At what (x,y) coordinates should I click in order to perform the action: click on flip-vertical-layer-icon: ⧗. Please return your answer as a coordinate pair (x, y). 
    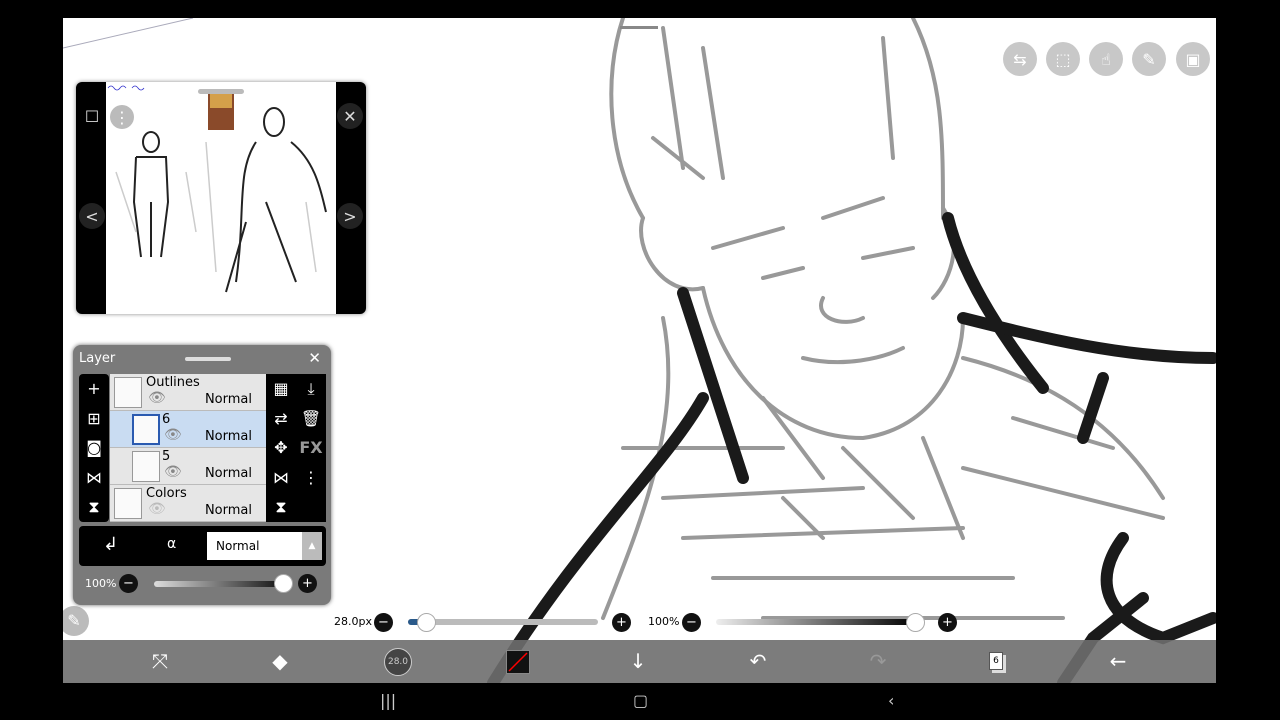
    Looking at the image, I should click on (281, 507).